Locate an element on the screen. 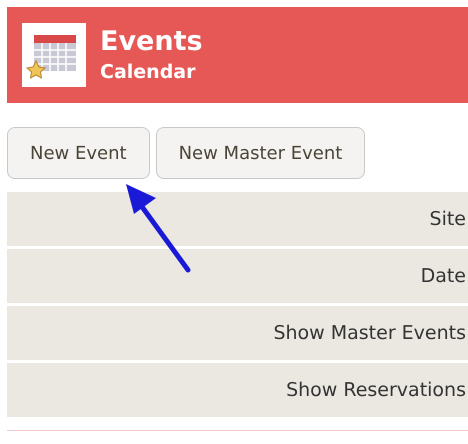 The width and height of the screenshot is (468, 444). filter-label: Site is located at coordinates (448, 219).